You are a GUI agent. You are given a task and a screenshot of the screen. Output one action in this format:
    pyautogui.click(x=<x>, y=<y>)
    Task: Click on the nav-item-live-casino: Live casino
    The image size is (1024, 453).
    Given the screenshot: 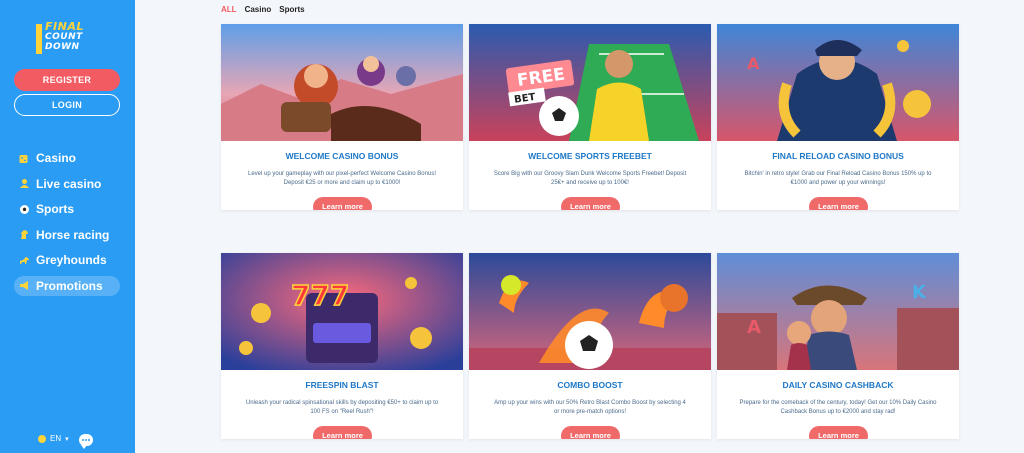 What is the action you would take?
    pyautogui.click(x=67, y=184)
    